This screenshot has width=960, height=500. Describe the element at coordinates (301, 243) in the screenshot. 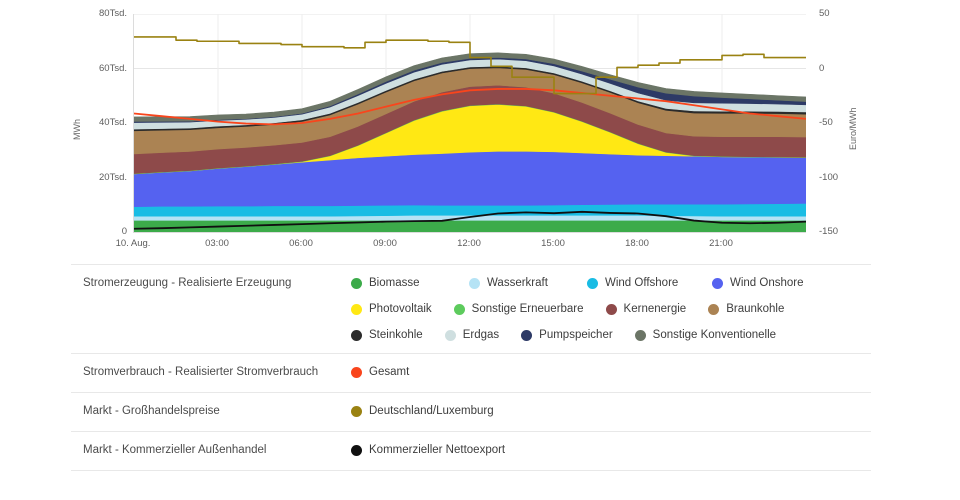

I see `x-axis-tick: 06:00` at that location.